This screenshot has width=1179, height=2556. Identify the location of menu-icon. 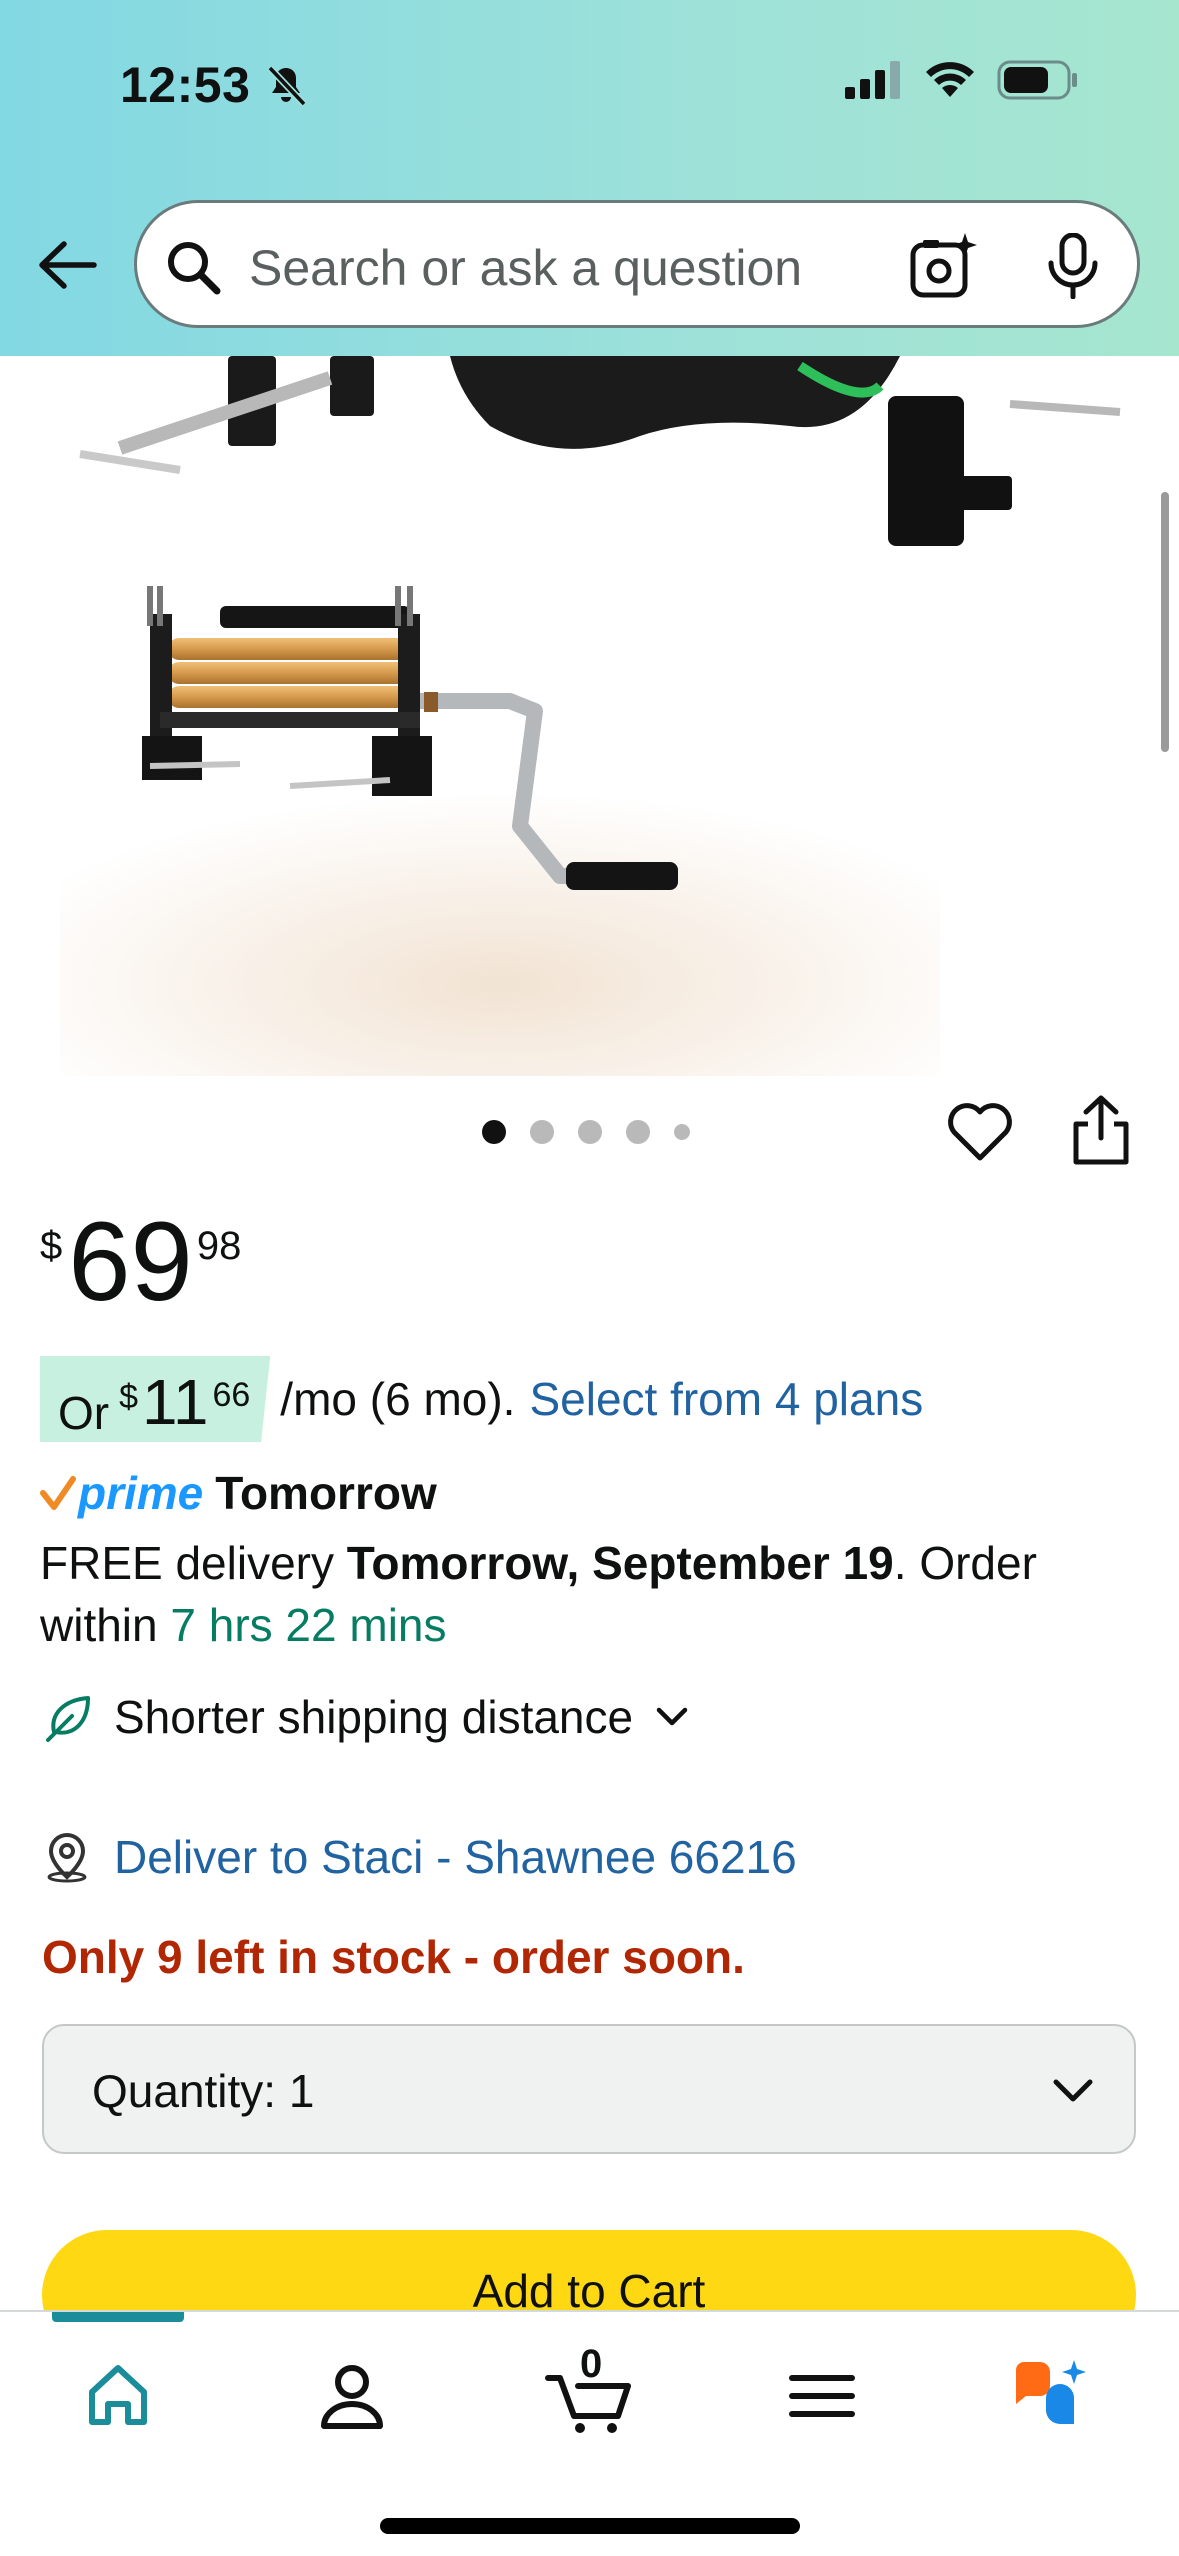
(822, 2396).